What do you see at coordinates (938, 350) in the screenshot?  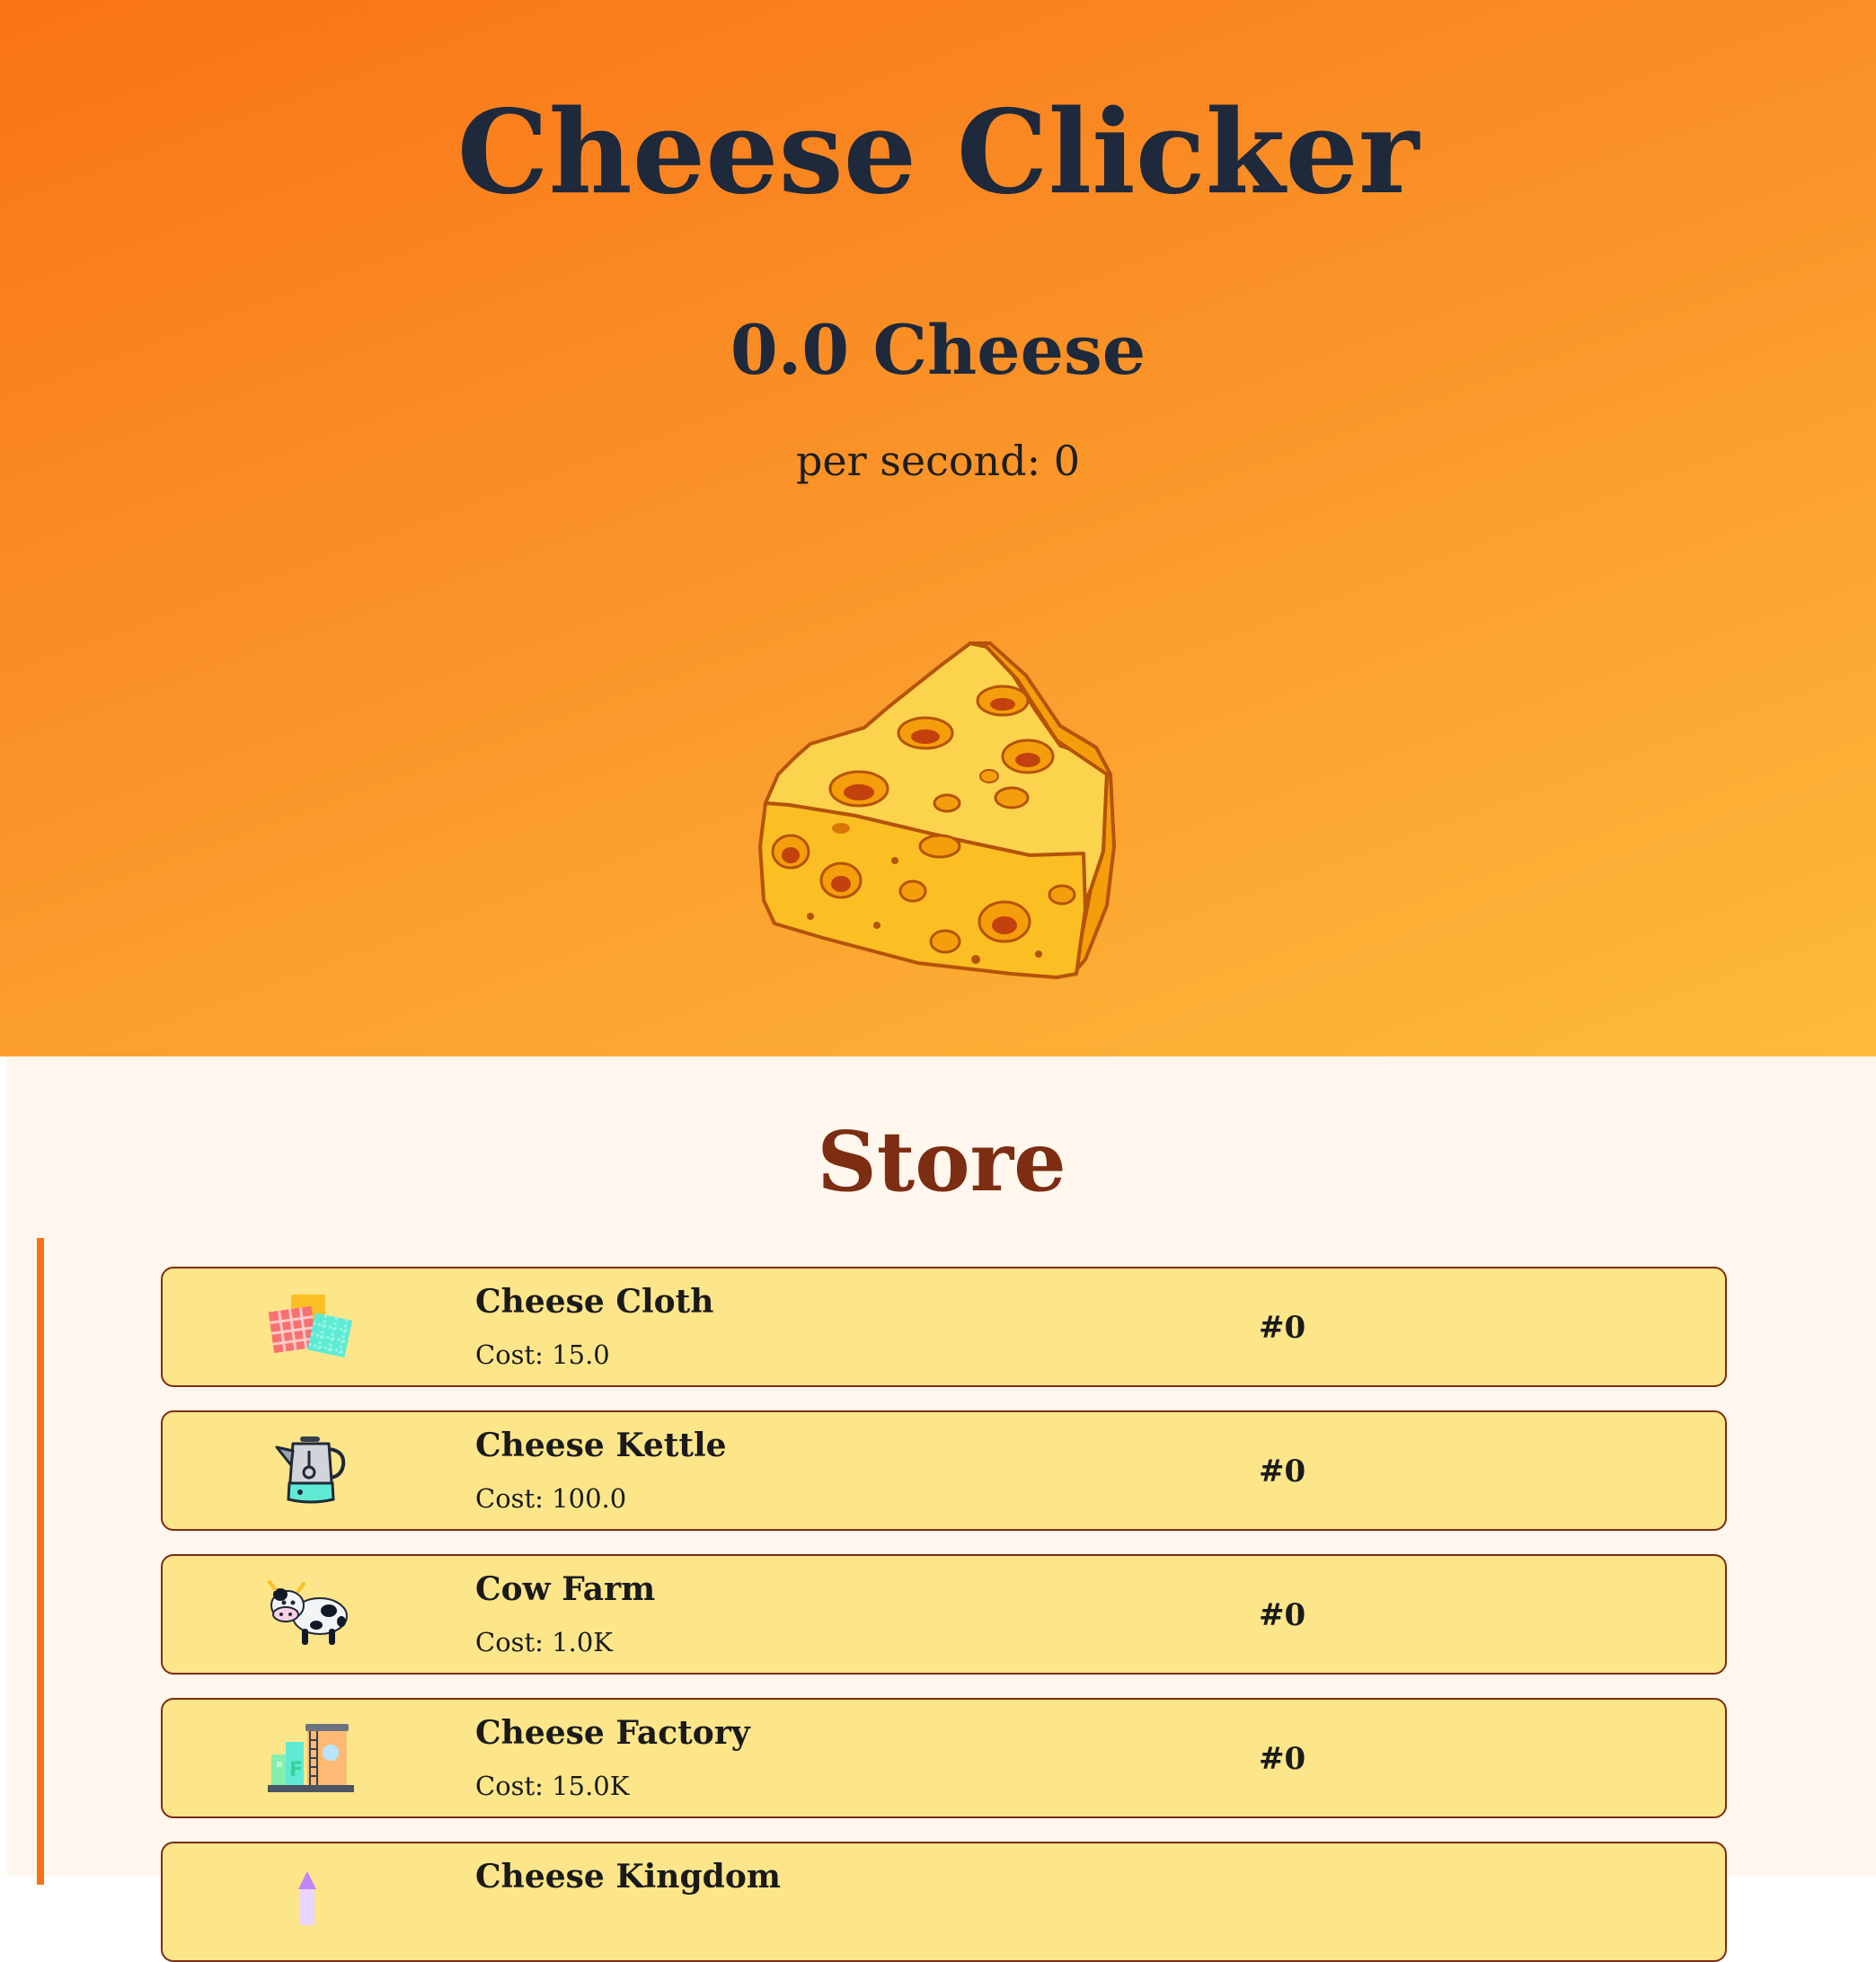 I see `cheese-count: 0.0 Cheese` at bounding box center [938, 350].